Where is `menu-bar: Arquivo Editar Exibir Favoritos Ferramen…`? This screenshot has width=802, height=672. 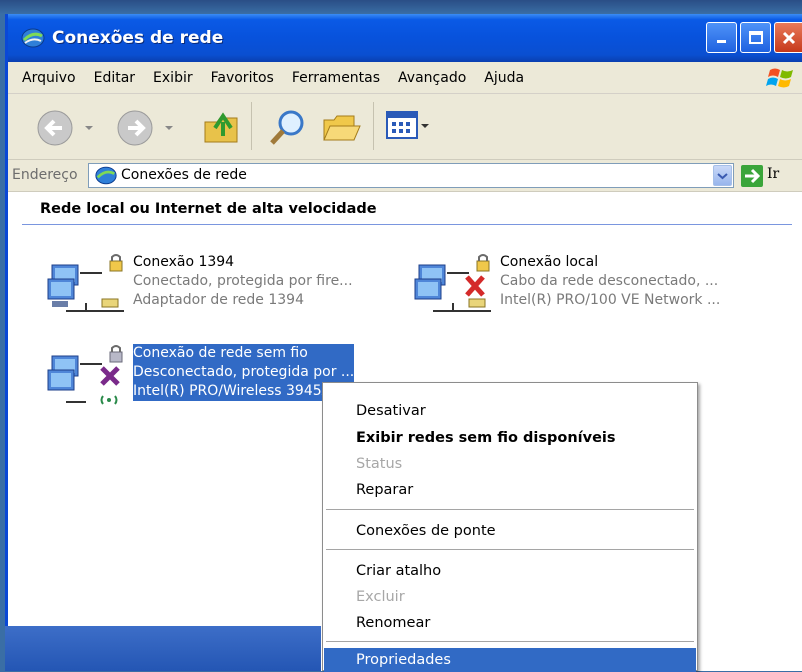 menu-bar: Arquivo Editar Exibir Favoritos Ferramen… is located at coordinates (405, 78).